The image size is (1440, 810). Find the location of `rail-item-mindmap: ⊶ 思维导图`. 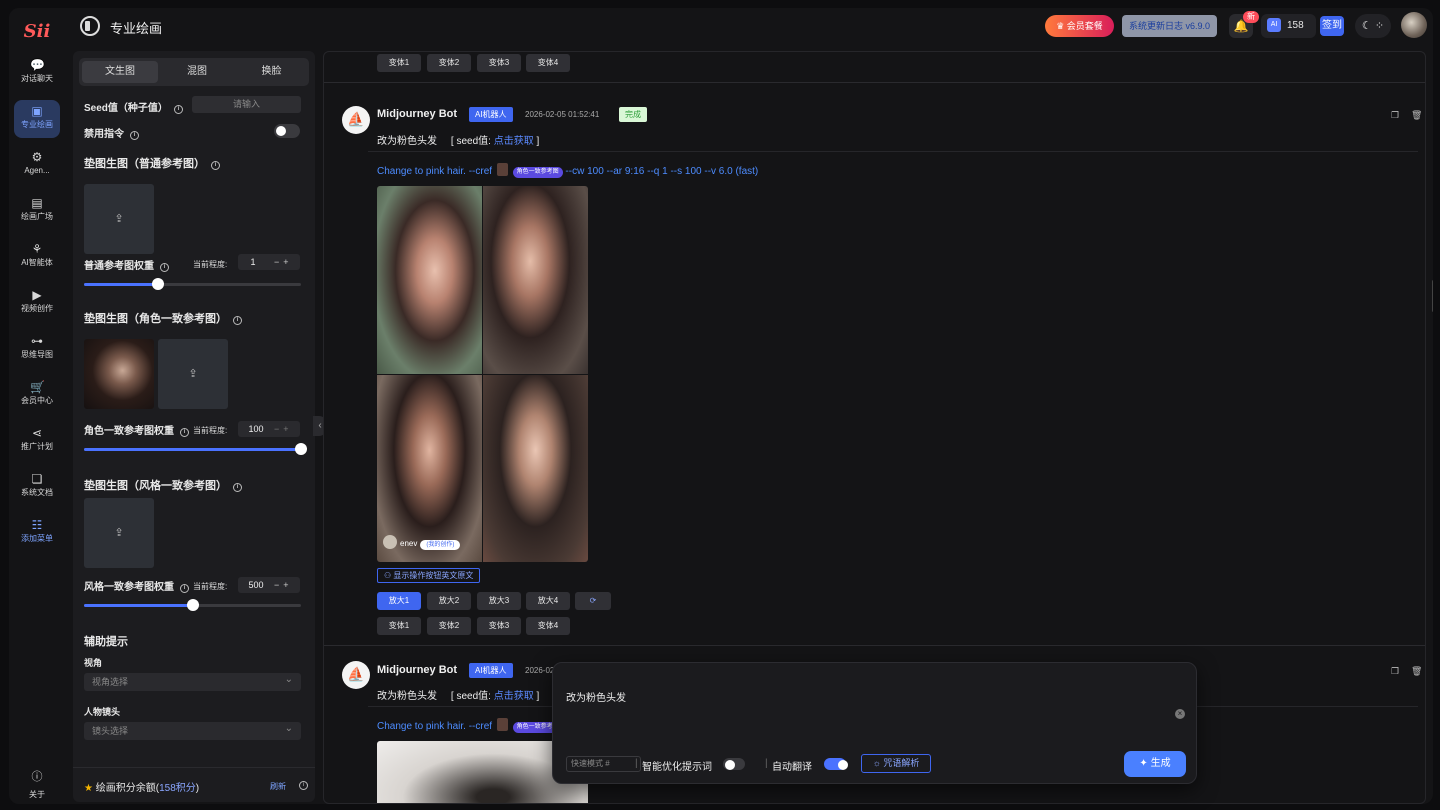

rail-item-mindmap: ⊶ 思维导图 is located at coordinates (37, 349).